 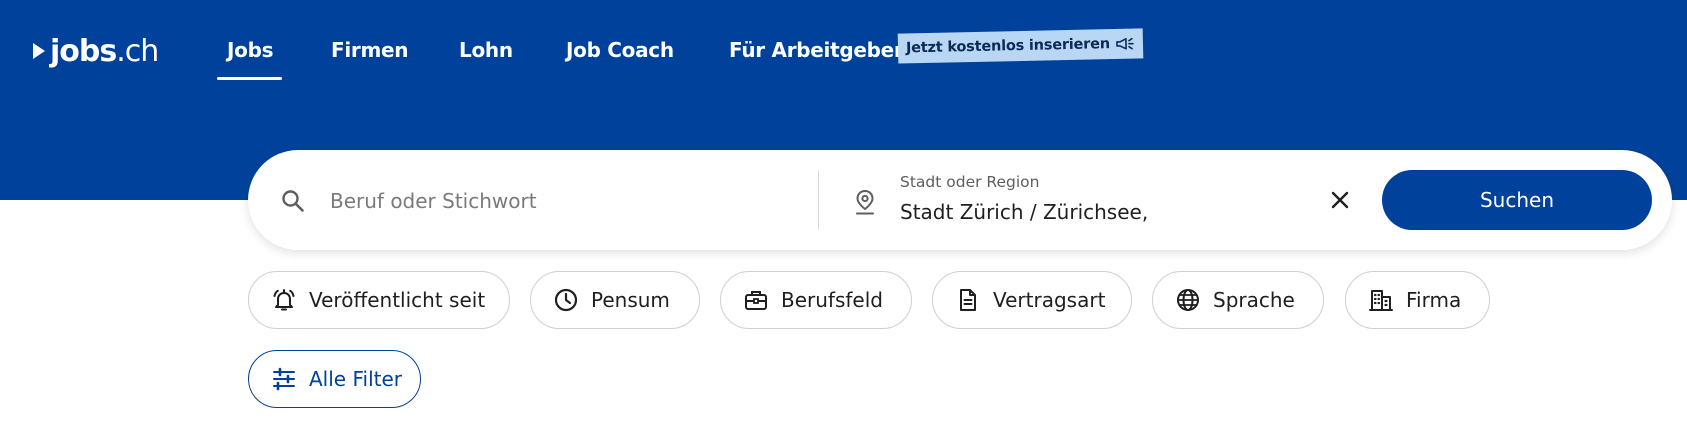 What do you see at coordinates (397, 300) in the screenshot?
I see `filter-label: Veröffentlicht seit` at bounding box center [397, 300].